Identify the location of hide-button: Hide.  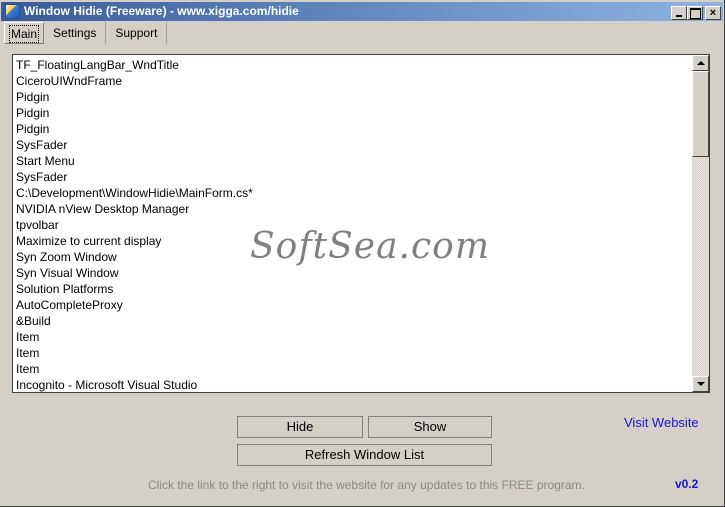
(300, 427).